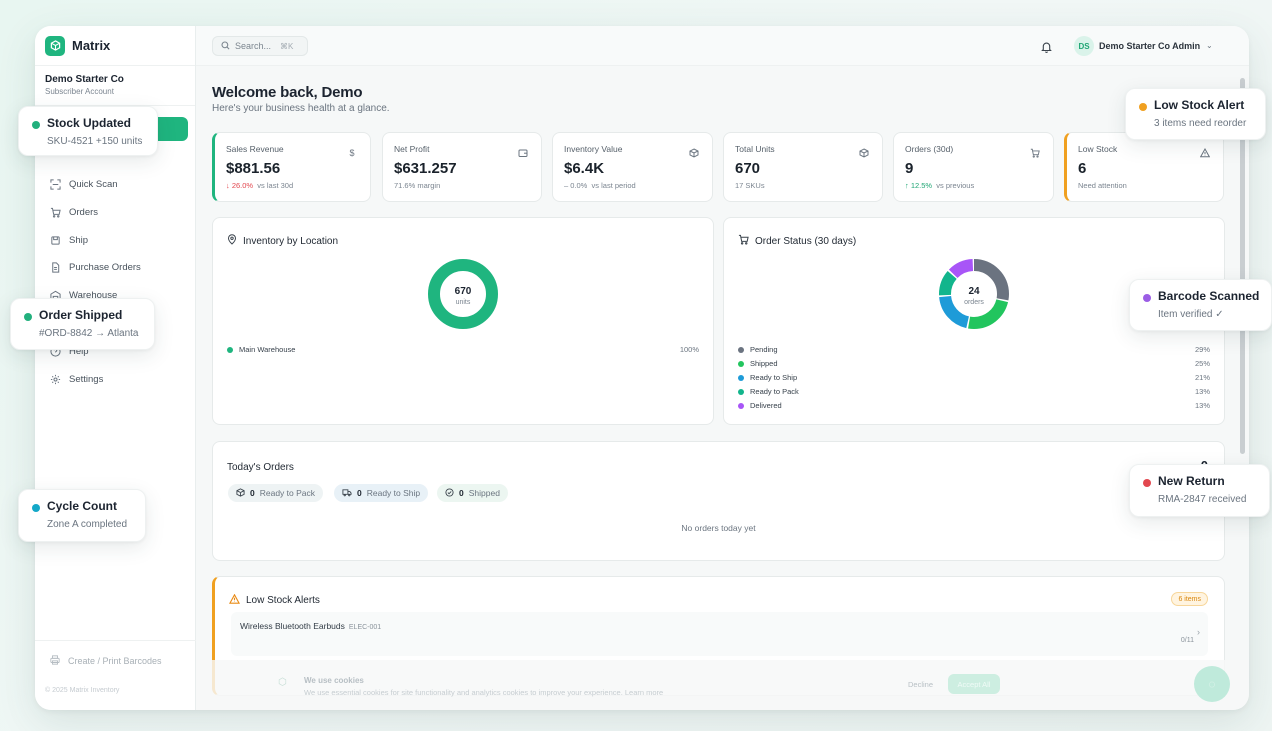  I want to click on stat-meta: ↓ 26.0% vs last 30d, so click(259, 185).